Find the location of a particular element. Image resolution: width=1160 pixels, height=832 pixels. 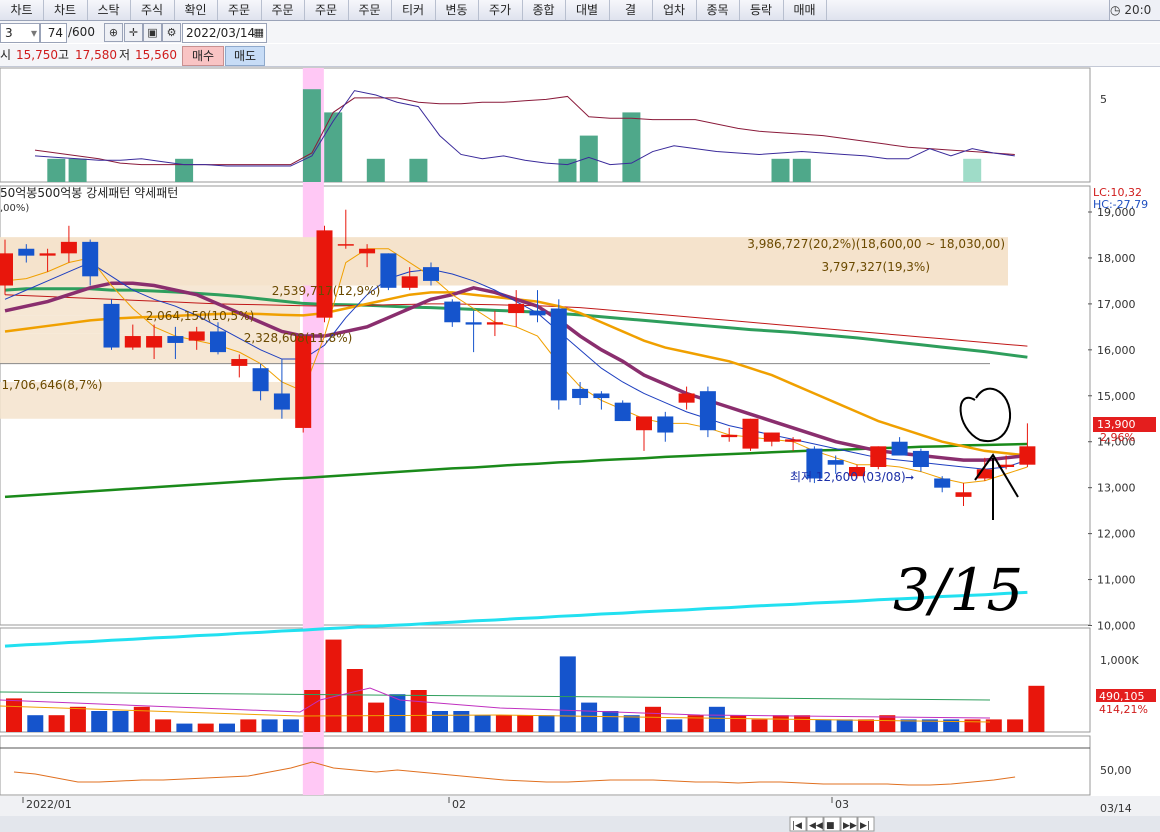

y-tick-label-3: 16,000 is located at coordinates (1116, 350).